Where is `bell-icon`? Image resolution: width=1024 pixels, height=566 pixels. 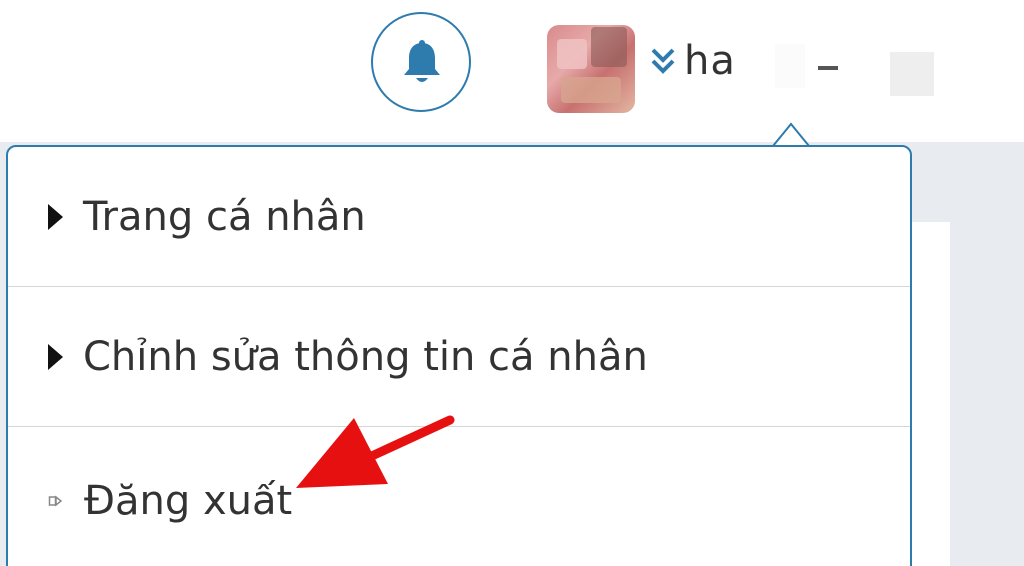
bell-icon is located at coordinates (422, 61).